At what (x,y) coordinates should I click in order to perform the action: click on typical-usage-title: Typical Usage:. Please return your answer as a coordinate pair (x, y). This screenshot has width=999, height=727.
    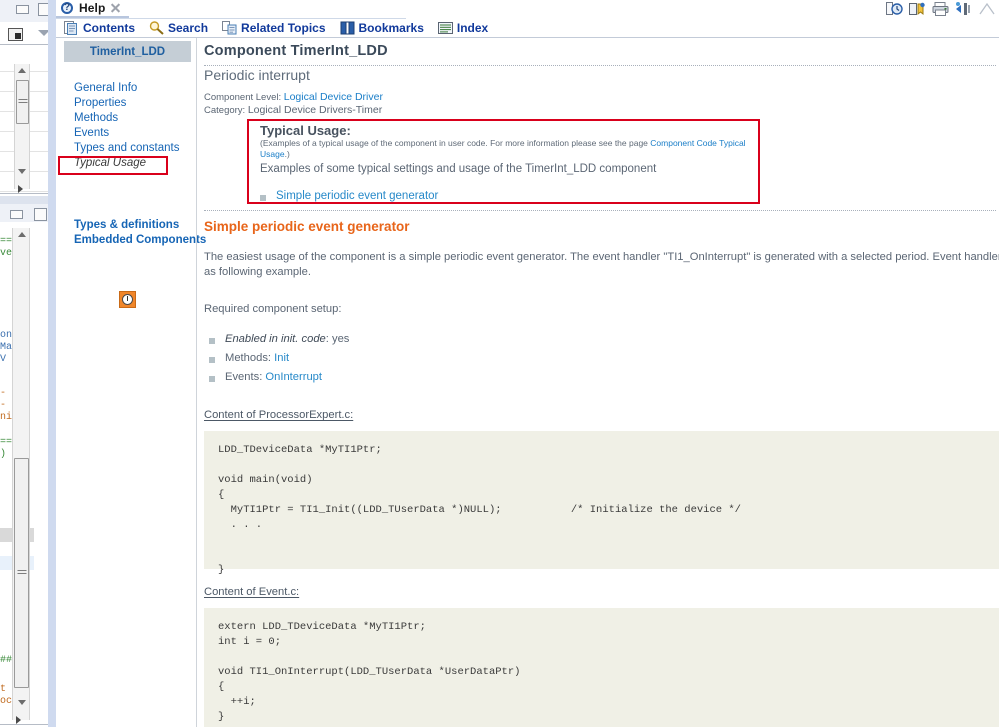
    Looking at the image, I should click on (305, 130).